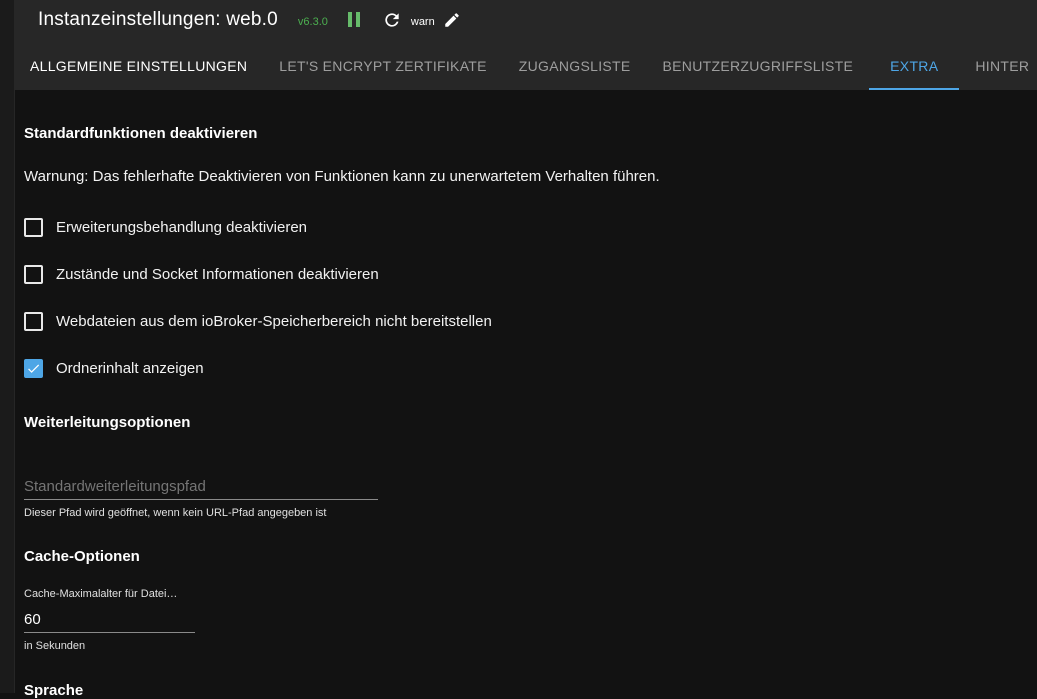 The width and height of the screenshot is (1037, 699). I want to click on reload-button, so click(392, 20).